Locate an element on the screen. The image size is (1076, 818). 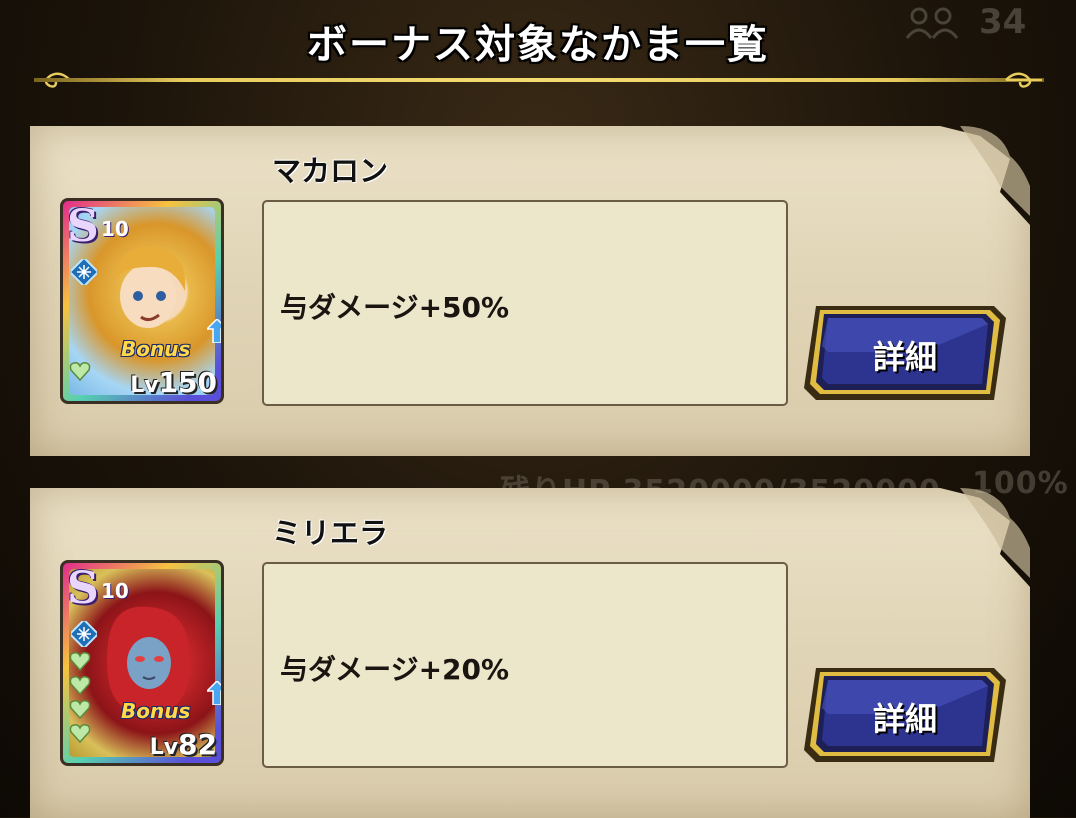
level-value: 82 is located at coordinates (197, 744).